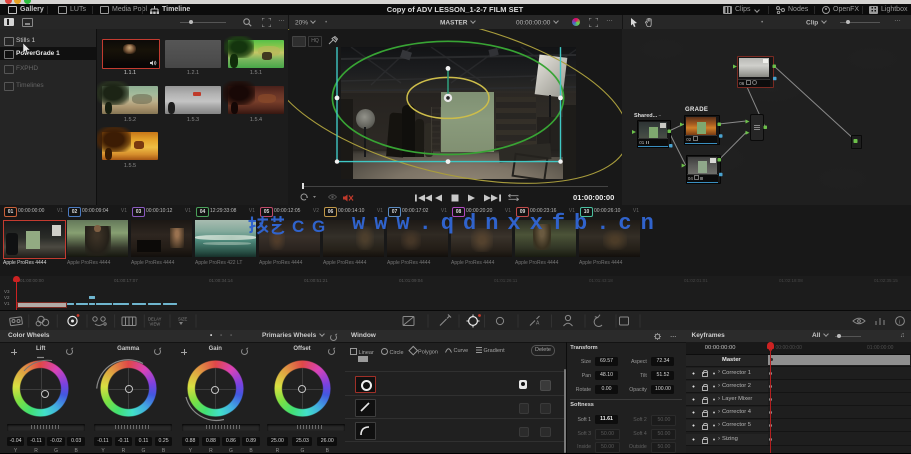 This screenshot has width=911, height=454. Describe the element at coordinates (900, 323) in the screenshot. I see `svg-text: i` at that location.